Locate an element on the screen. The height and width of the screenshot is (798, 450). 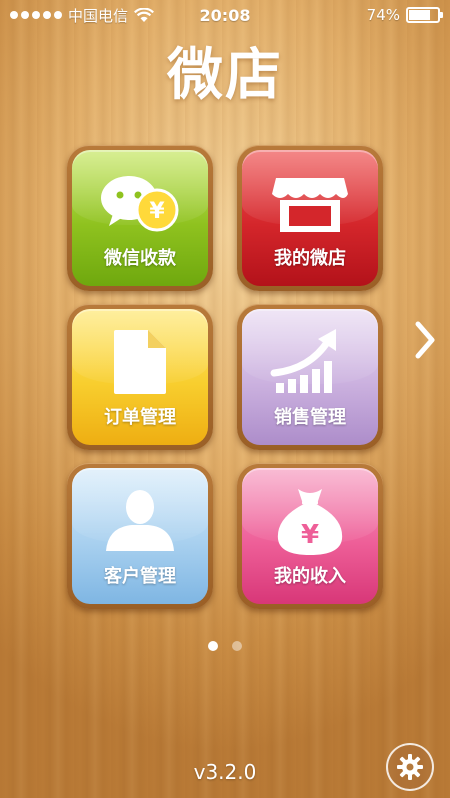
battery-percent: 74% is located at coordinates (383, 15).